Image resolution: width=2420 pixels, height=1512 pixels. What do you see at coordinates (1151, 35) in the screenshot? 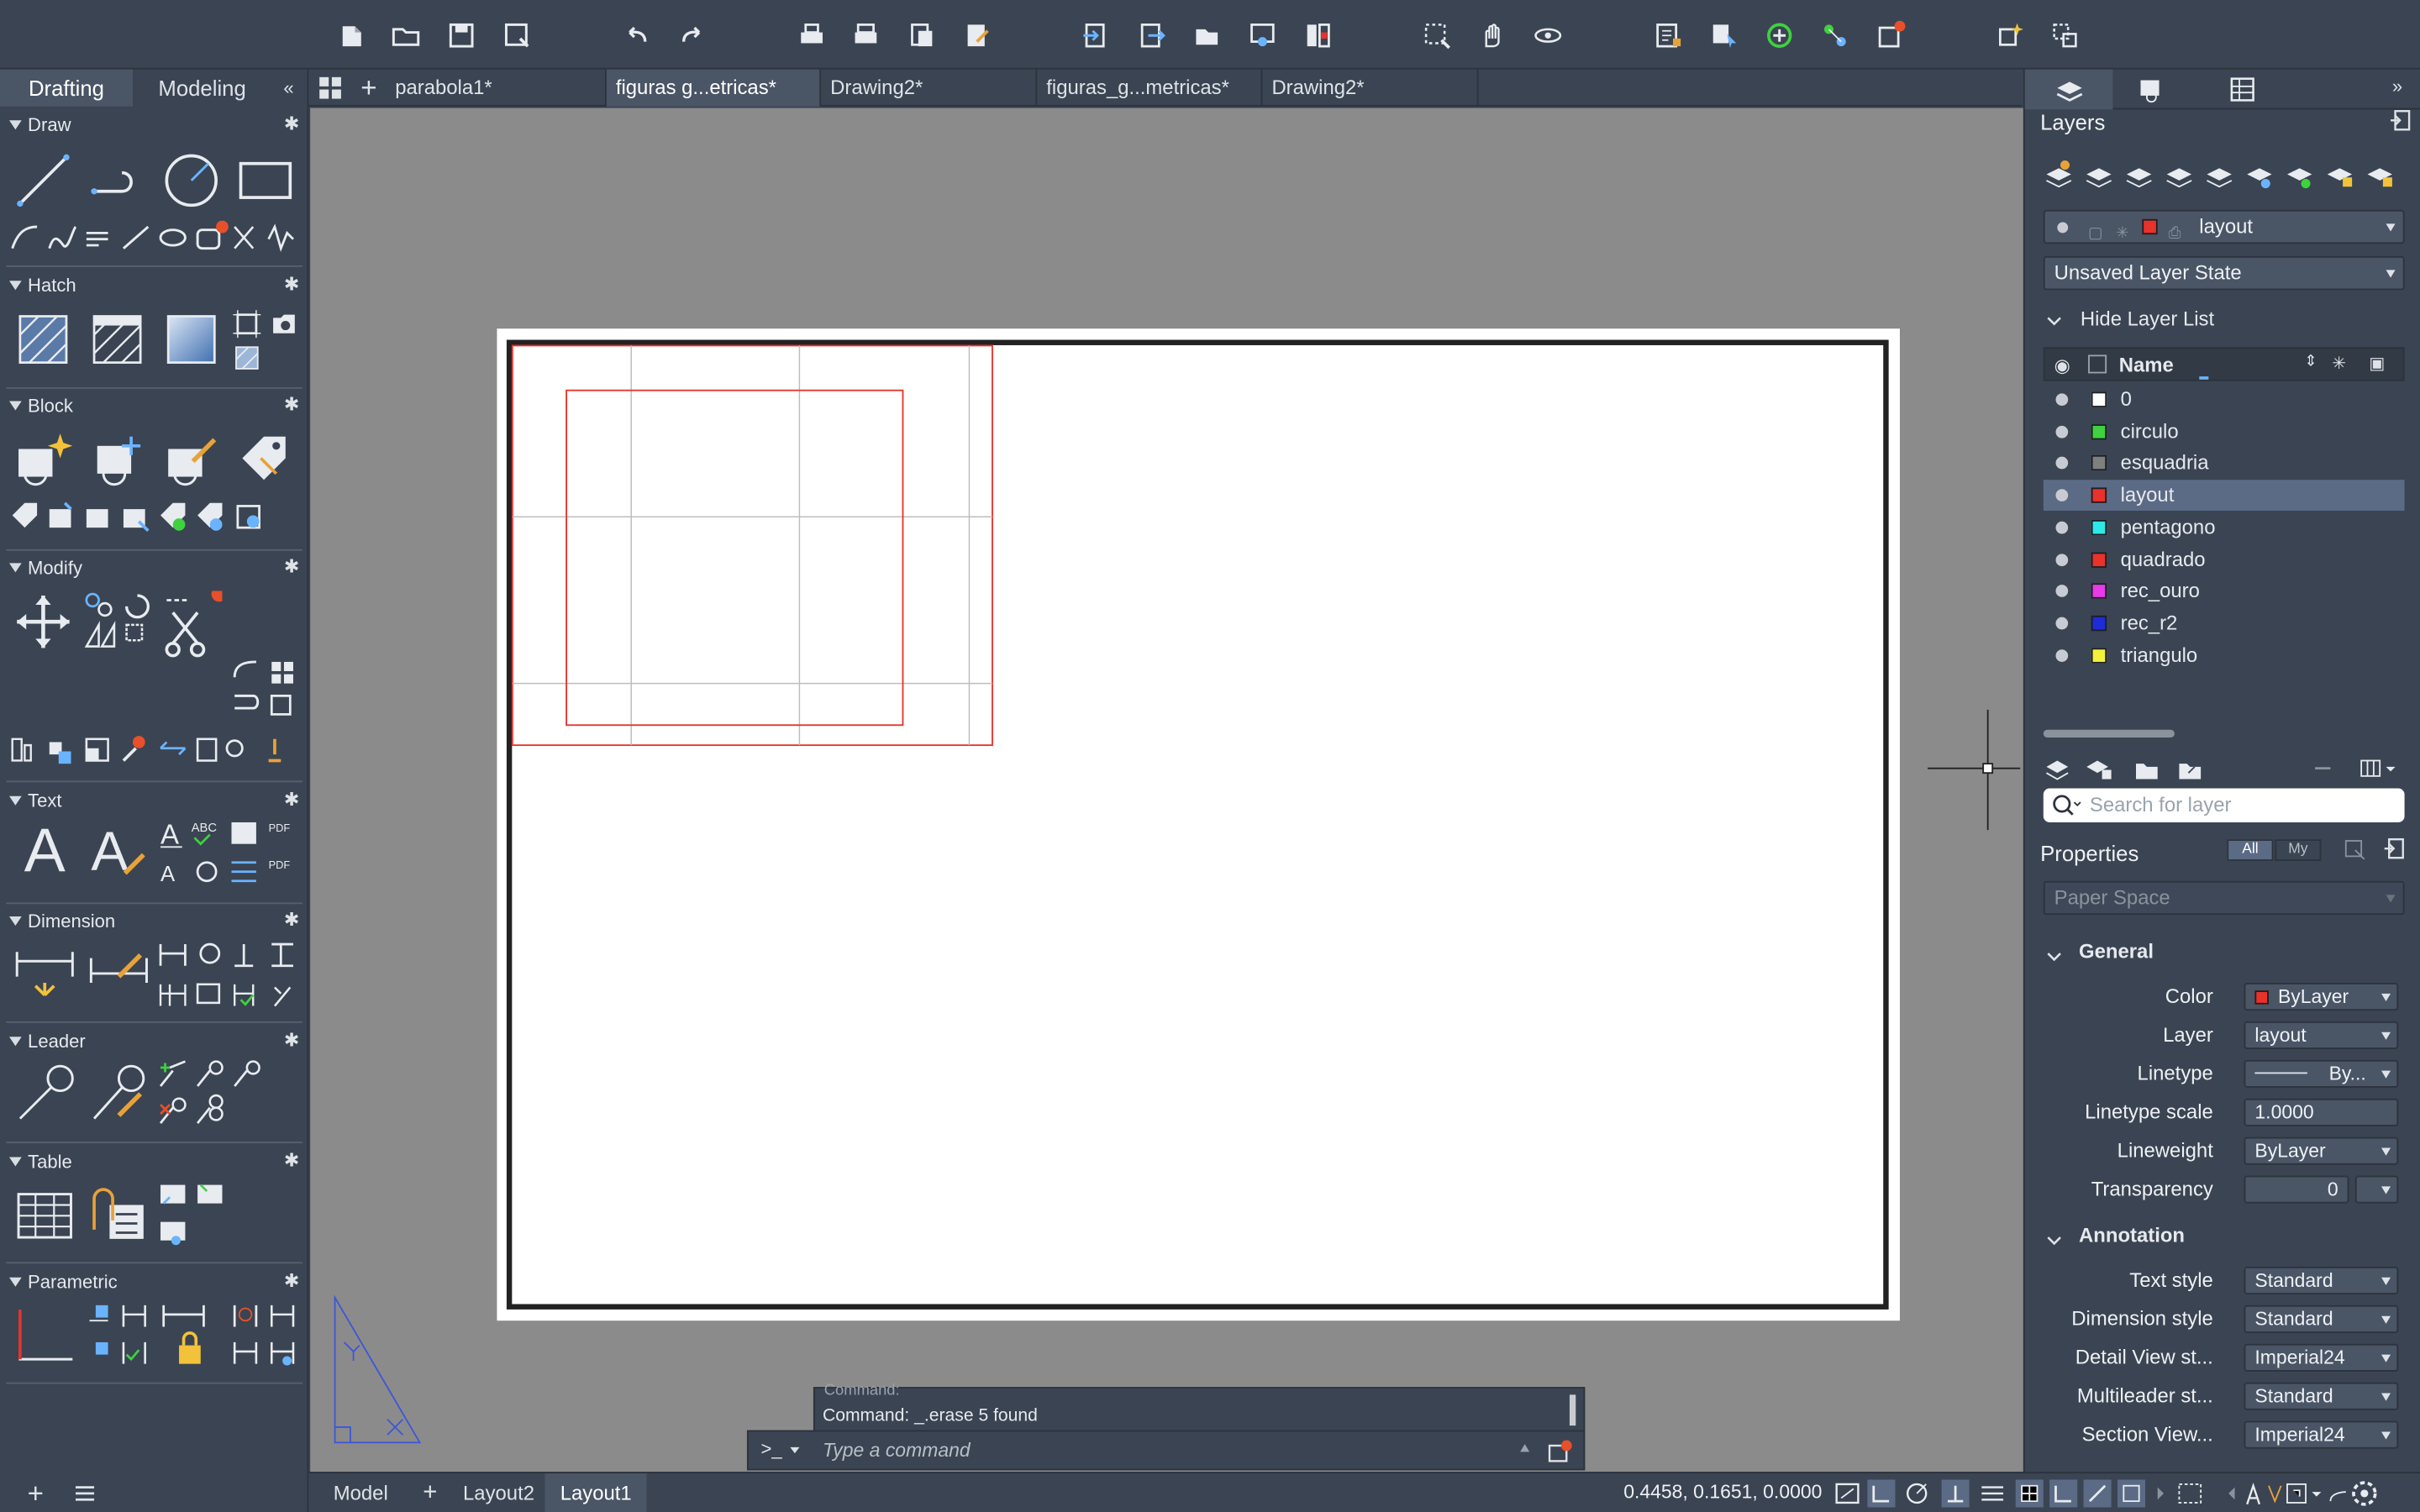
I see `export-icon` at bounding box center [1151, 35].